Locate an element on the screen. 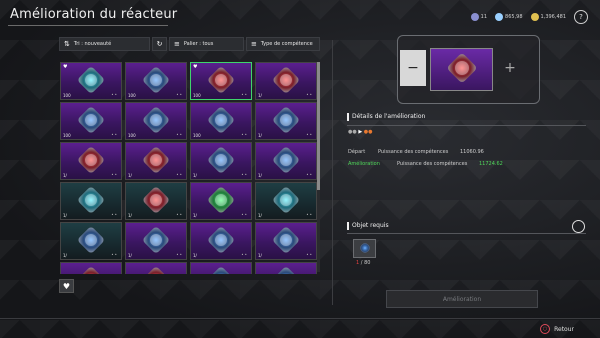  back-button: ○ Retour is located at coordinates (557, 329).